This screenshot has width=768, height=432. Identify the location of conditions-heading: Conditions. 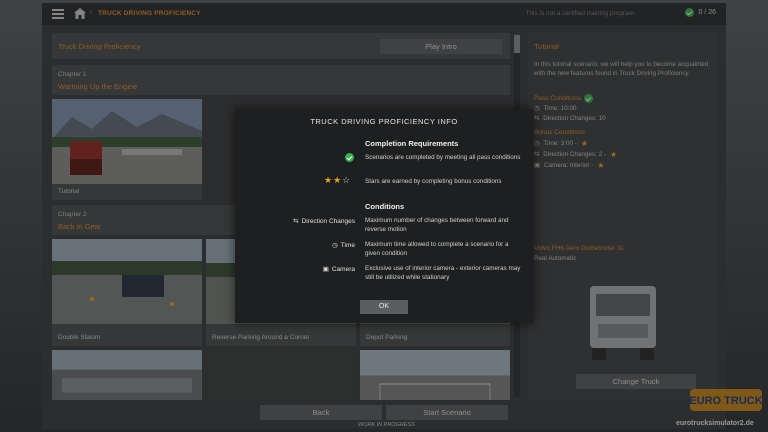
(385, 206).